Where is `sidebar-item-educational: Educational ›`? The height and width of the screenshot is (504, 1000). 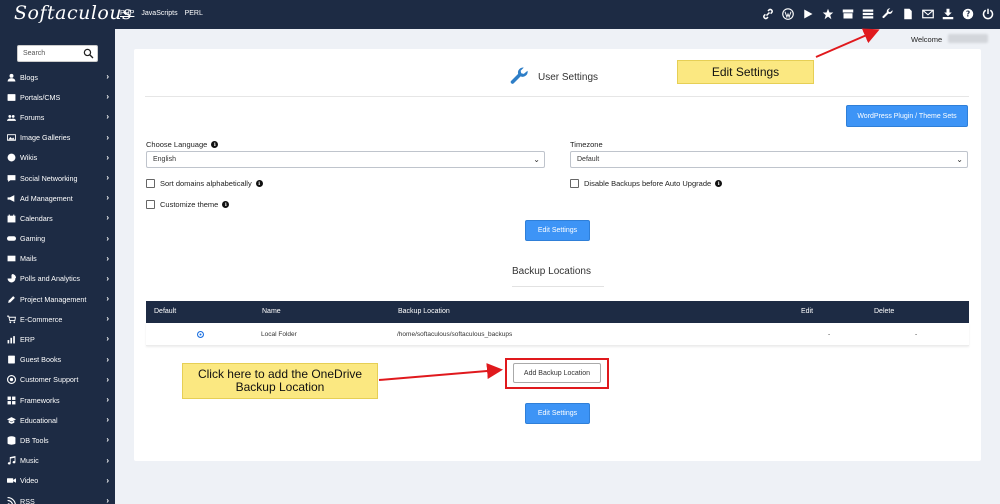
sidebar-item-educational: Educational › is located at coordinates (57, 420).